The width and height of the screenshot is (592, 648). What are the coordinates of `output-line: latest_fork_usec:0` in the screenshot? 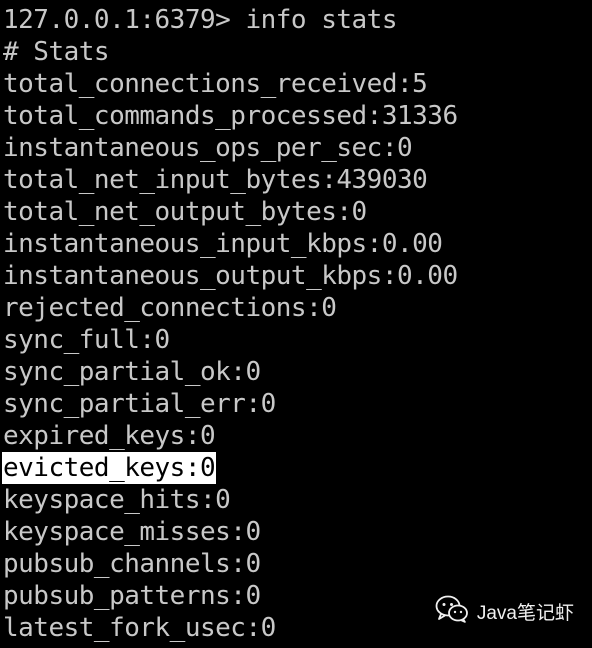 It's located at (139, 628).